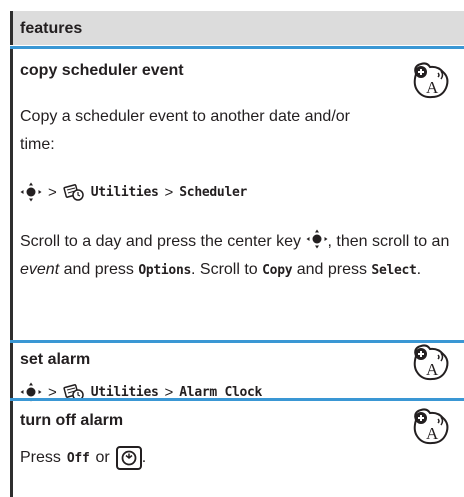 Image resolution: width=464 pixels, height=497 pixels. Describe the element at coordinates (213, 192) in the screenshot. I see `menu-scheduler: Scheduler` at that location.